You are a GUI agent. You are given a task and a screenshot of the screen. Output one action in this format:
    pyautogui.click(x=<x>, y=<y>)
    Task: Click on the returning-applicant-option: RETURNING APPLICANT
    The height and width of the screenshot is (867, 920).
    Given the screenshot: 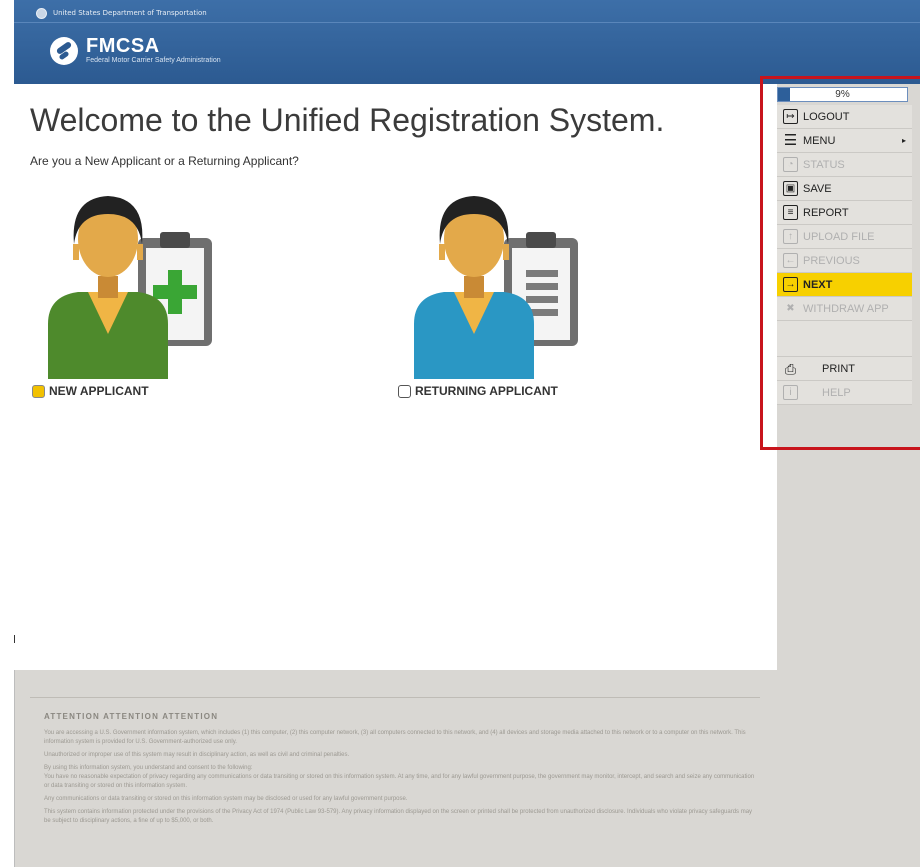 What is the action you would take?
    pyautogui.click(x=478, y=391)
    